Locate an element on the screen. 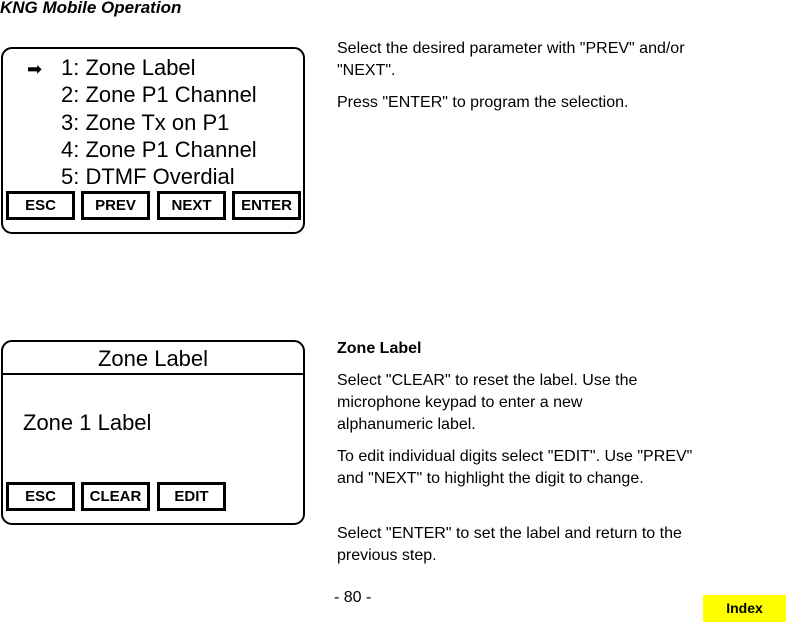 This screenshot has height=622, width=786. menu-item: 2: Zone P1 Channel is located at coordinates (159, 95).